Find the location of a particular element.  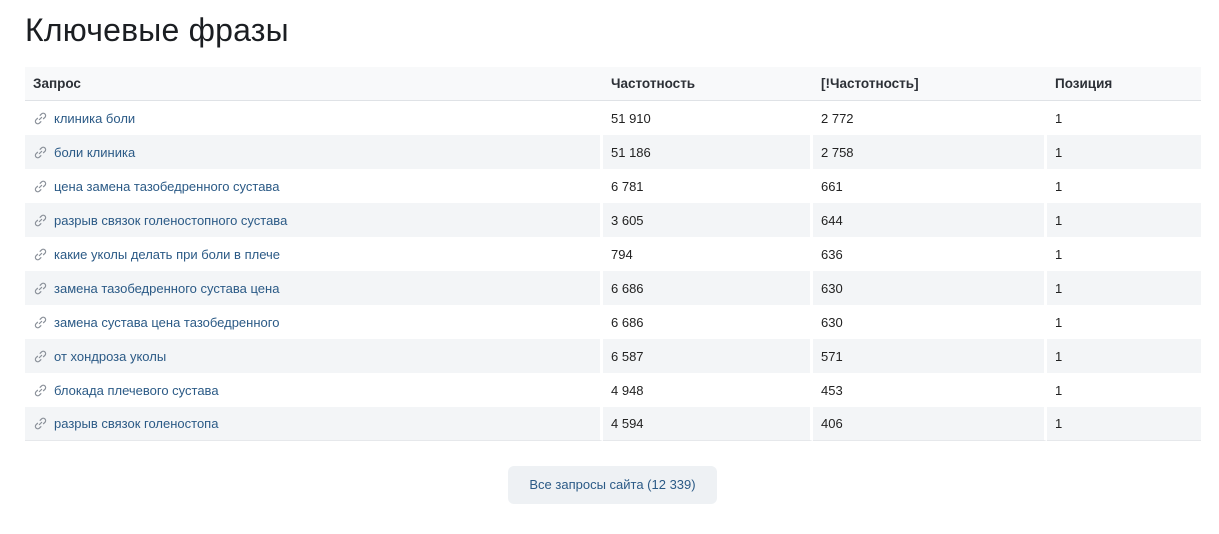

table-row: от хондроза уколы 6 587 571 1 is located at coordinates (613, 356).